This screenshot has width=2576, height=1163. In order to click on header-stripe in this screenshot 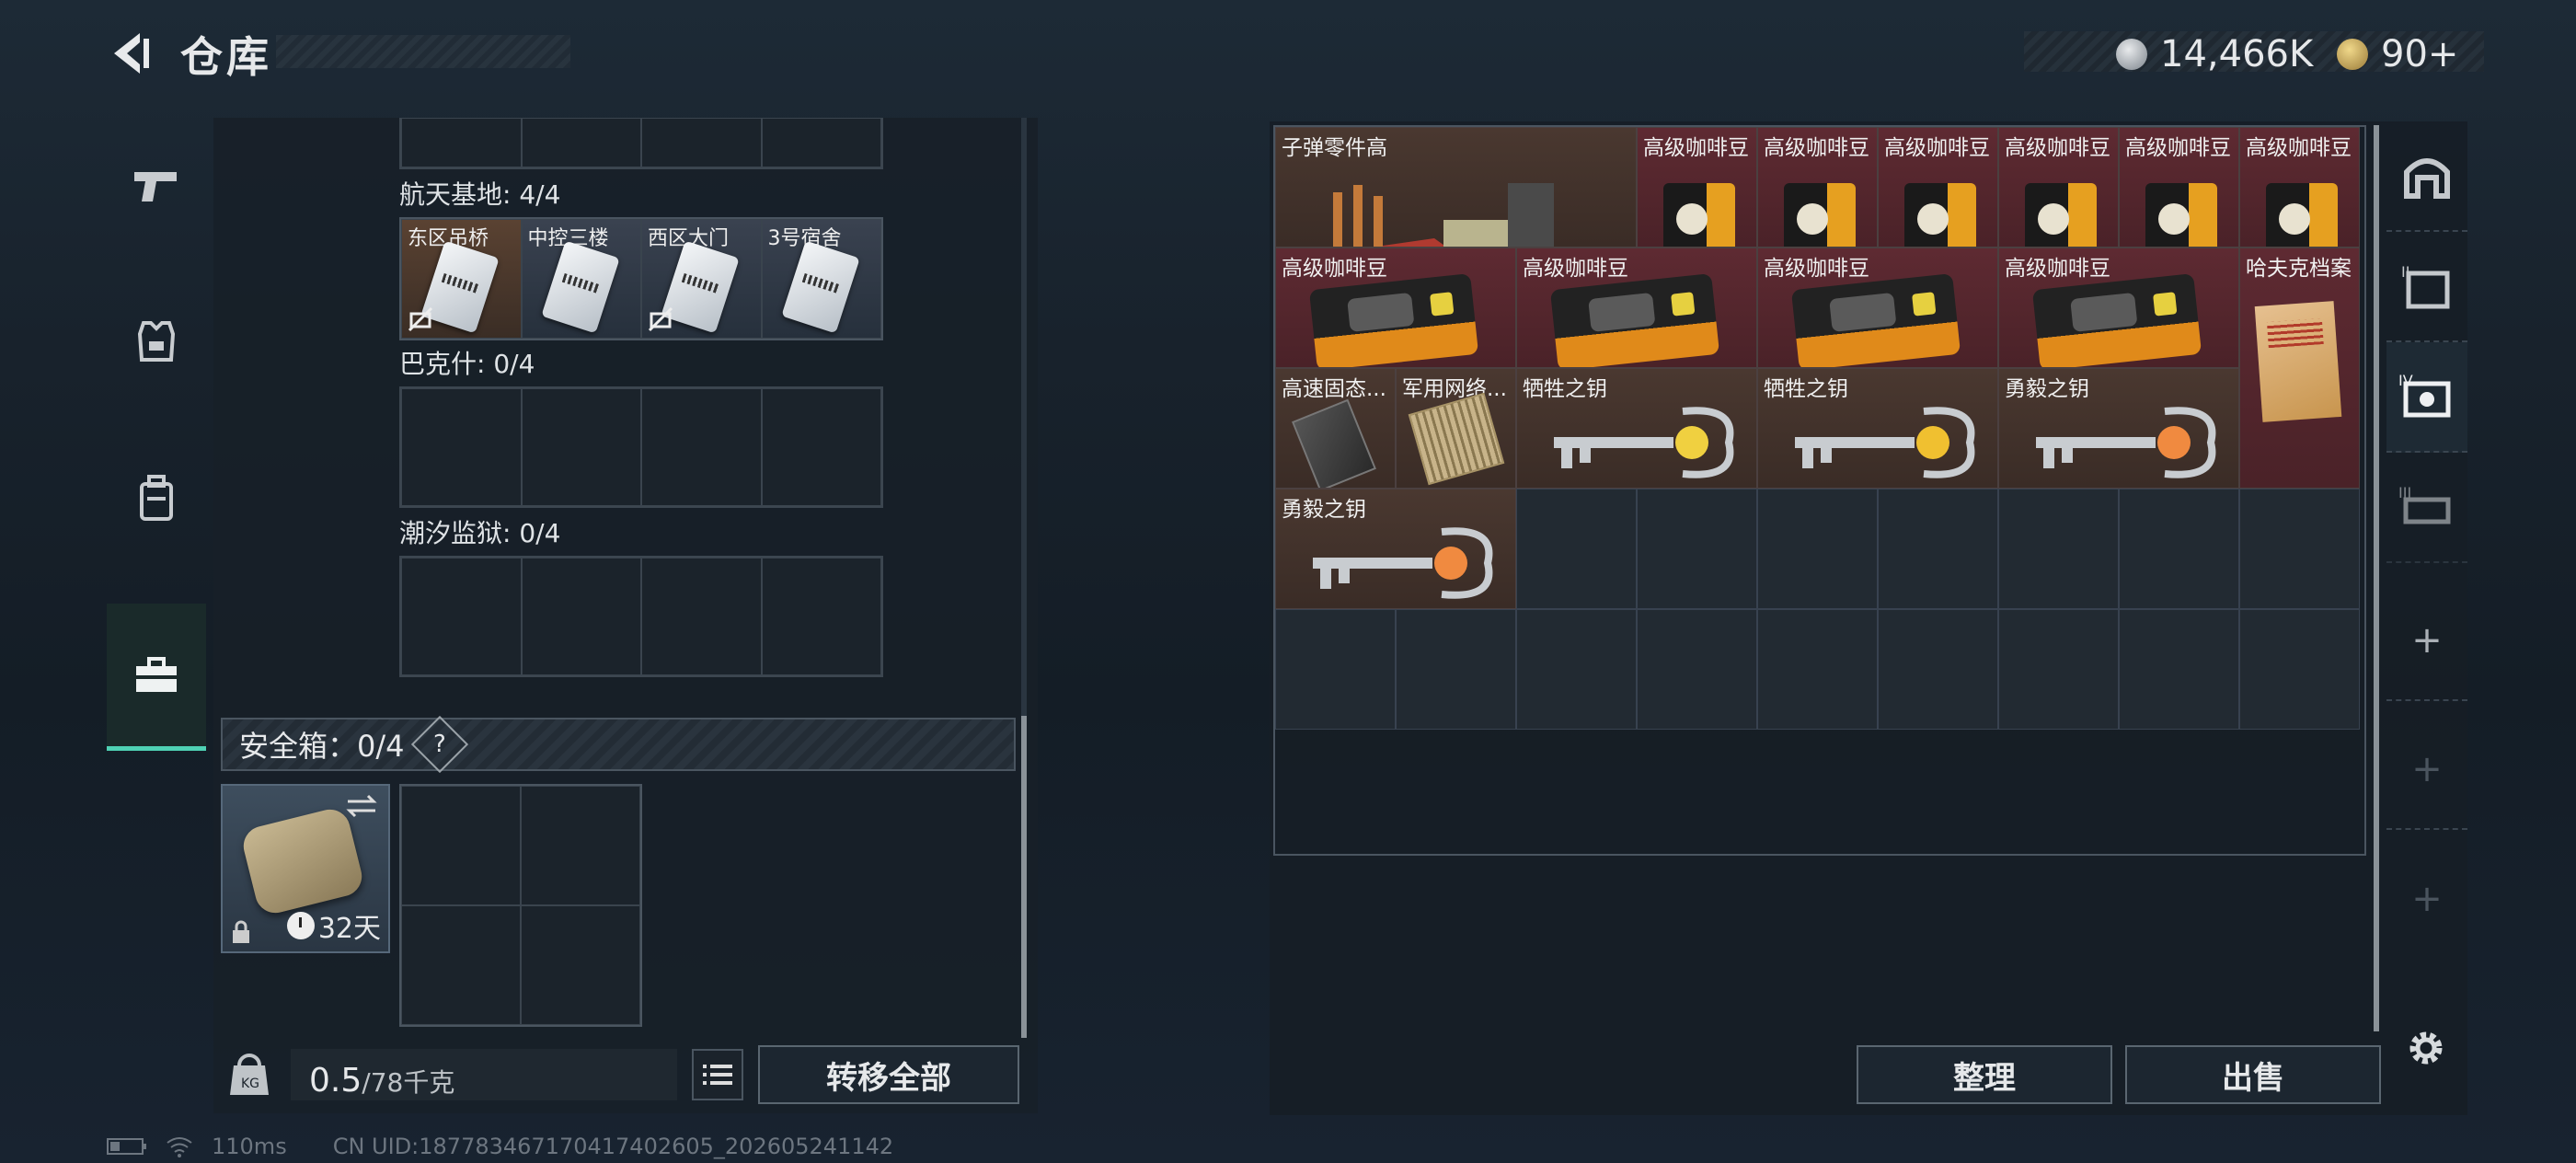, I will do `click(423, 52)`.